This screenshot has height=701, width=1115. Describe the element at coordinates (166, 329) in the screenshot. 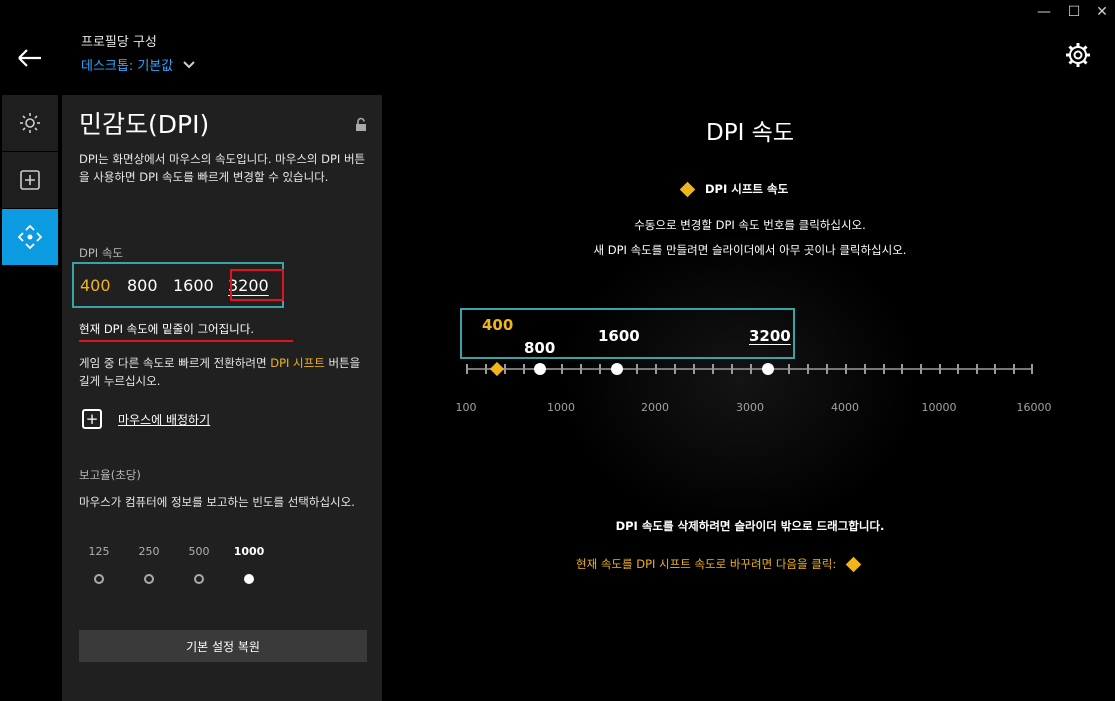

I see `current-dpi-note: 현재 DPI 속도에 밑줄이 그어집니다.` at that location.